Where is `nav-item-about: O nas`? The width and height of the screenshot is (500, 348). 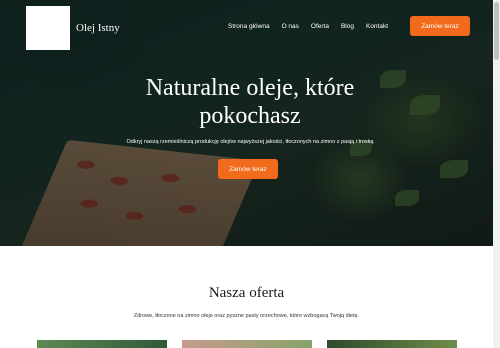
nav-item-about: O nas is located at coordinates (290, 26).